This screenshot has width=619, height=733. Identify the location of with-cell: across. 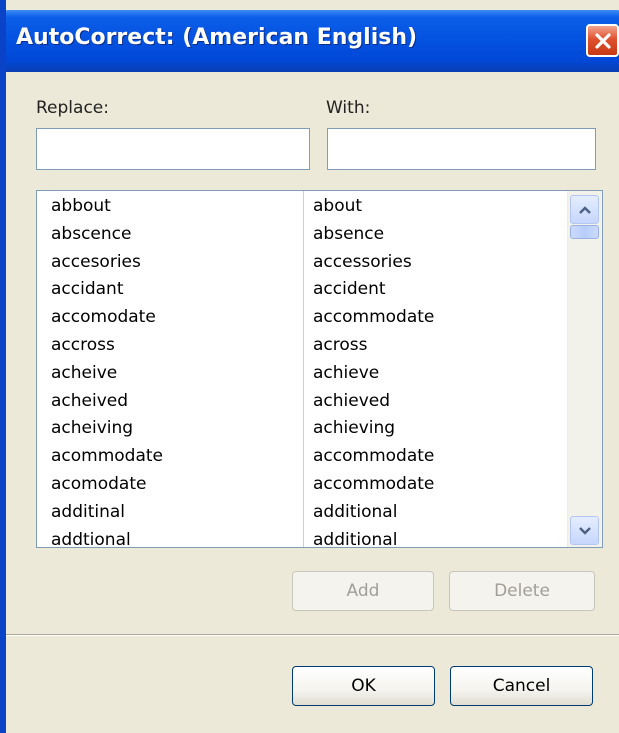
(340, 345).